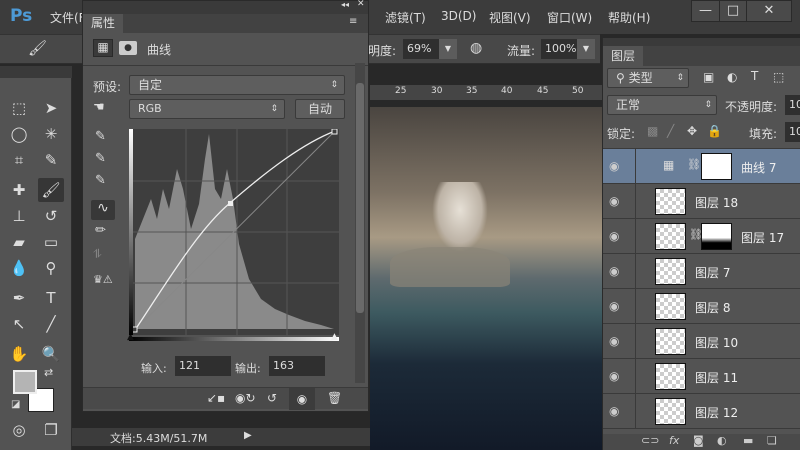  What do you see at coordinates (714, 131) in the screenshot?
I see `lock-all-icon: 🔒` at bounding box center [714, 131].